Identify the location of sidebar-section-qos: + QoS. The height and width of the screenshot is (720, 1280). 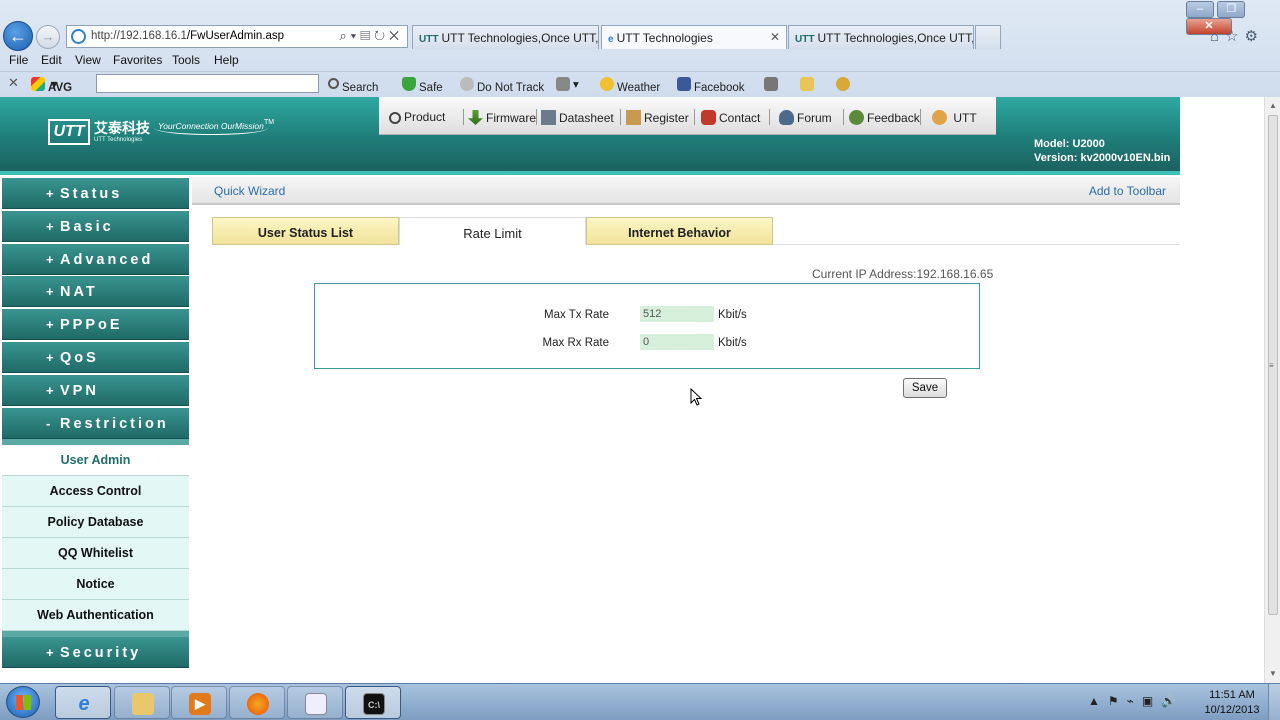
(95, 357).